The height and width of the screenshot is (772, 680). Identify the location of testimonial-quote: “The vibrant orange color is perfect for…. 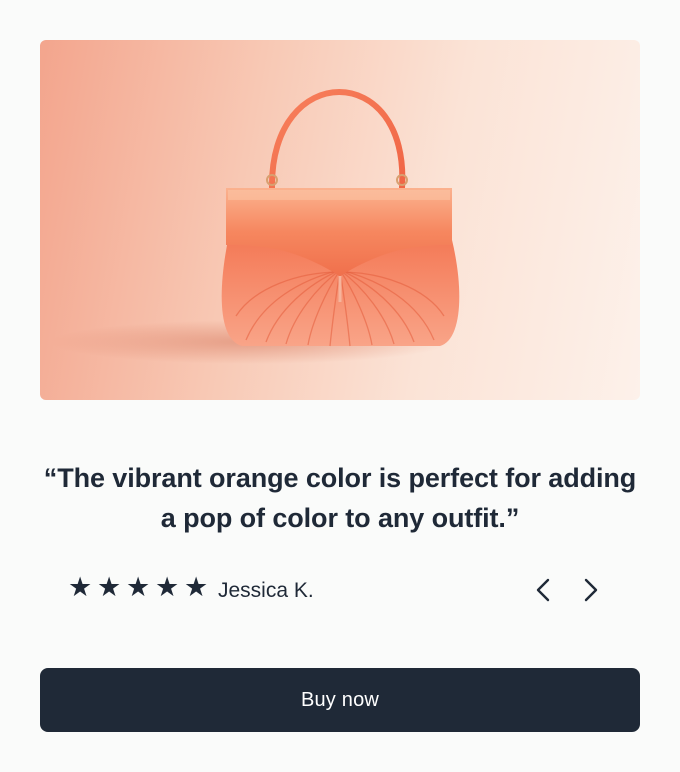
(340, 498).